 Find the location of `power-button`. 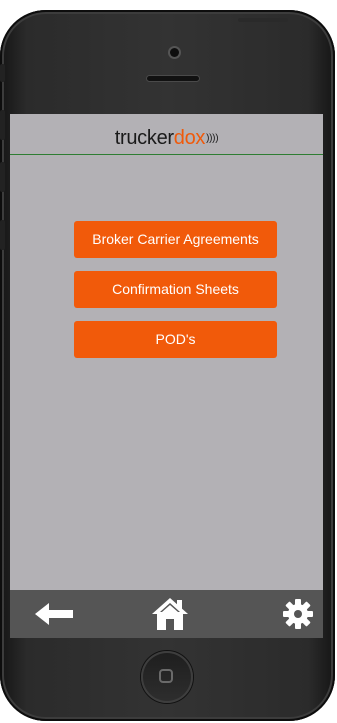

power-button is located at coordinates (263, 20).